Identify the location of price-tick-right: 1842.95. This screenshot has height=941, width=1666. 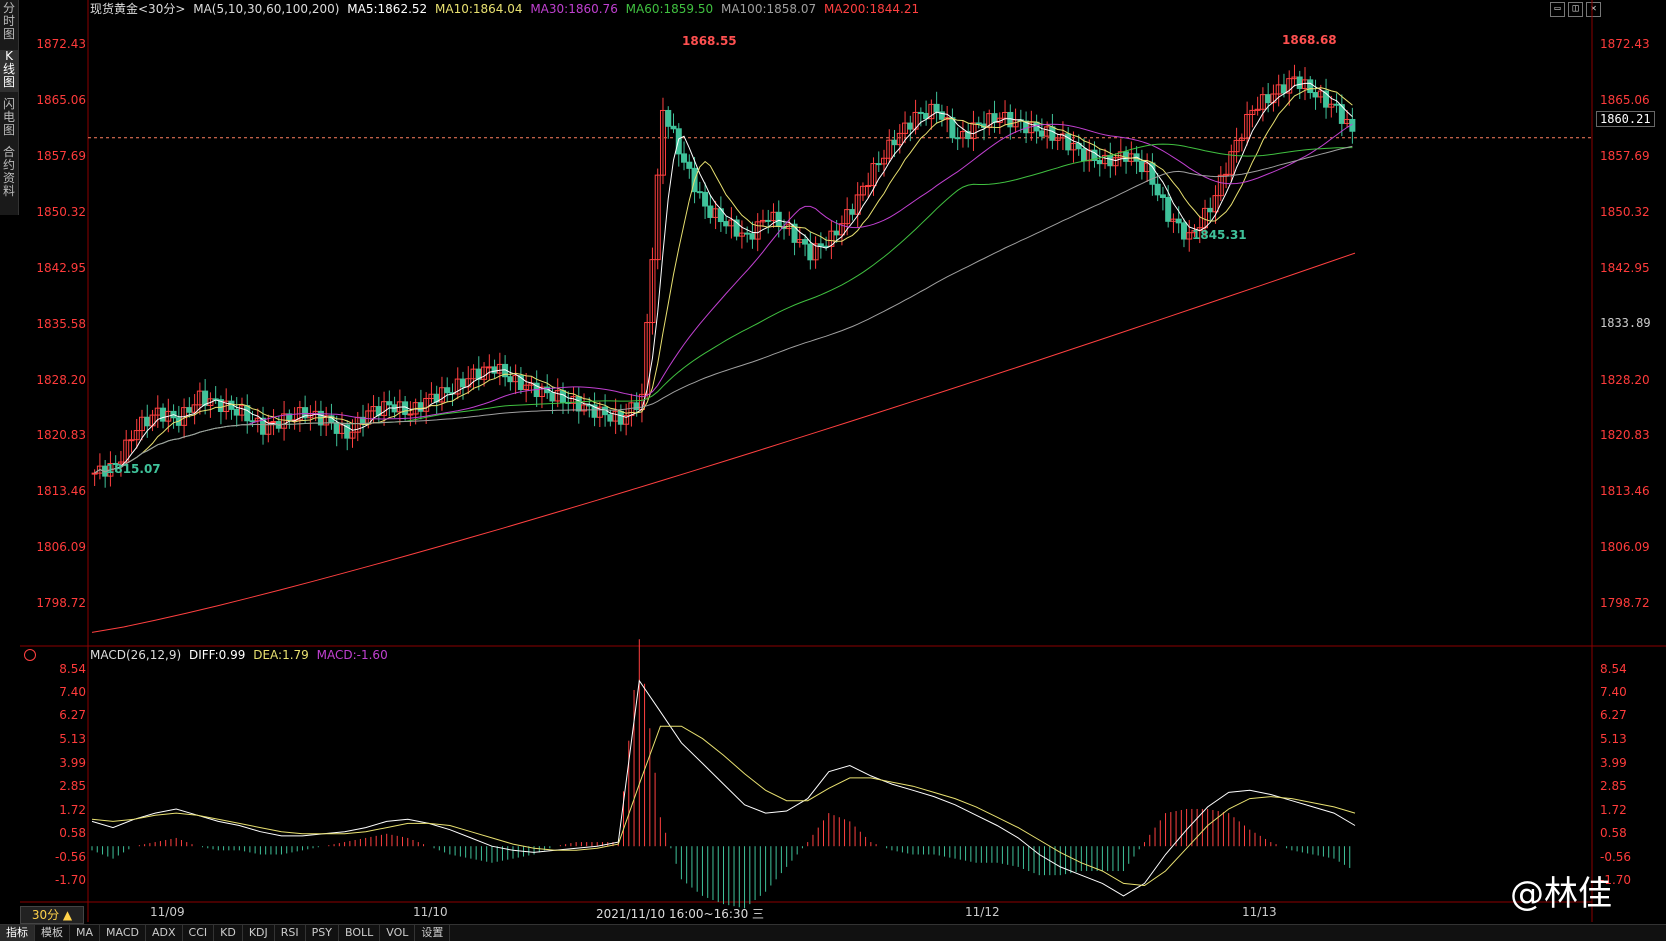
(1625, 267).